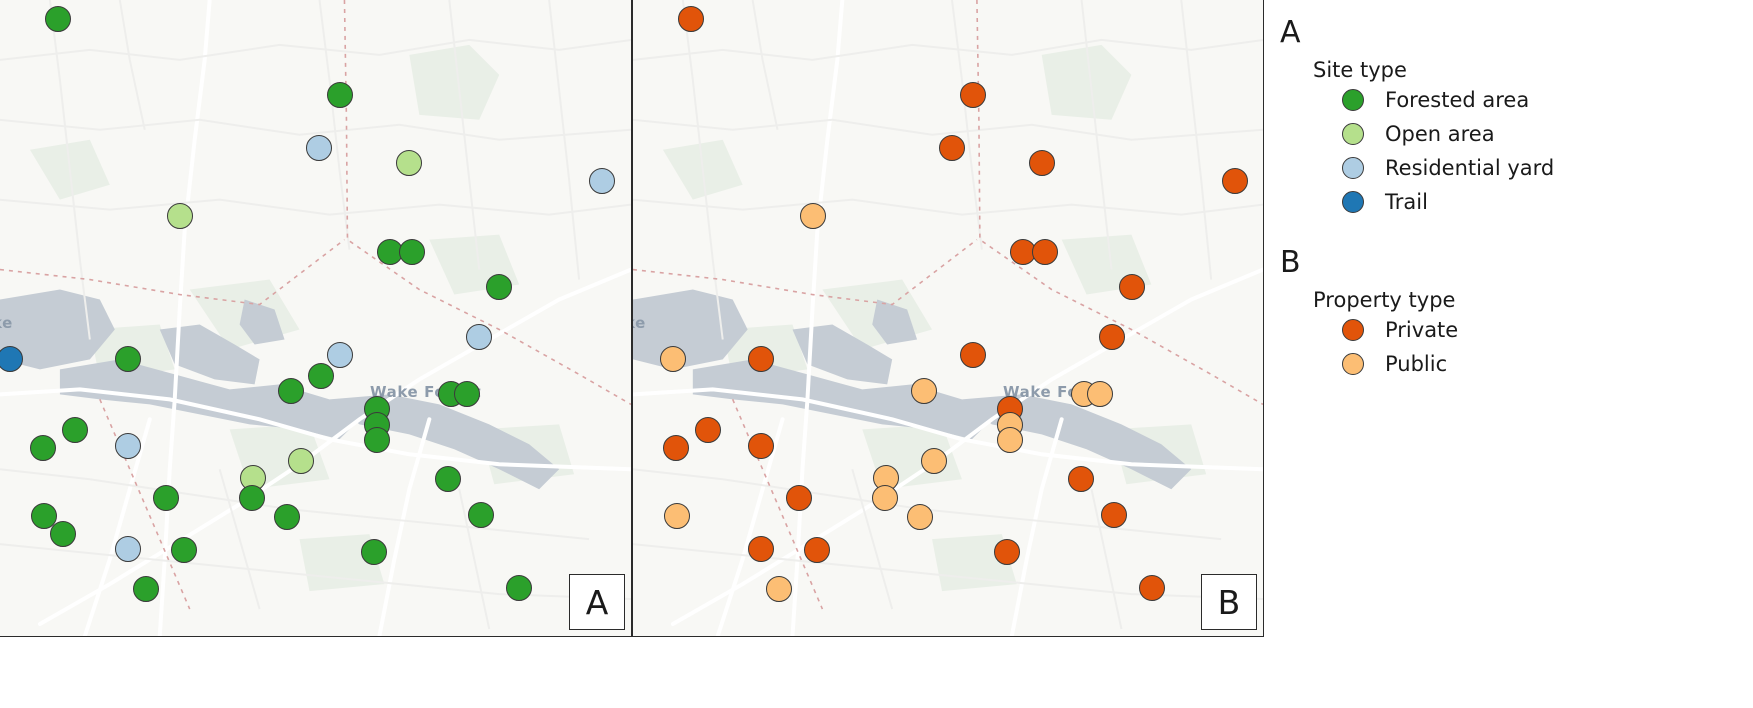  What do you see at coordinates (1416, 364) in the screenshot?
I see `legend-item-label: Public` at bounding box center [1416, 364].